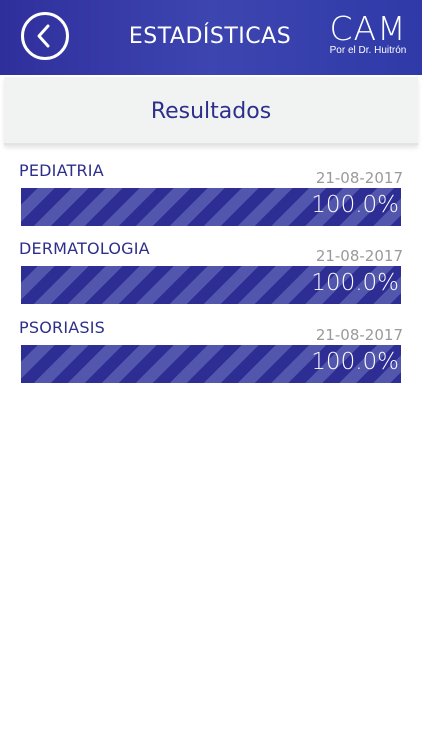 The image size is (422, 750). I want to click on cam-logo: CAM Por el Dr. Huitrón, so click(368, 34).